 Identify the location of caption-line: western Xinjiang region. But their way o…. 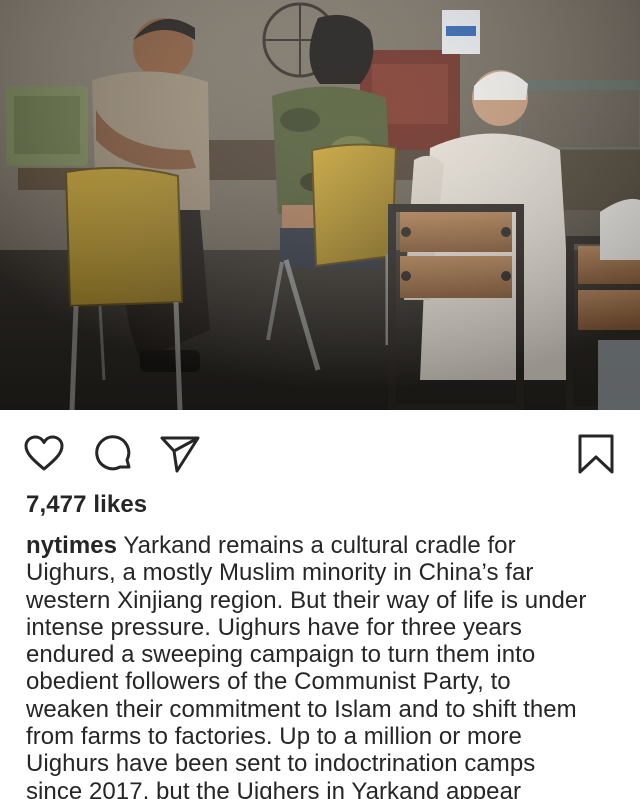
(306, 600).